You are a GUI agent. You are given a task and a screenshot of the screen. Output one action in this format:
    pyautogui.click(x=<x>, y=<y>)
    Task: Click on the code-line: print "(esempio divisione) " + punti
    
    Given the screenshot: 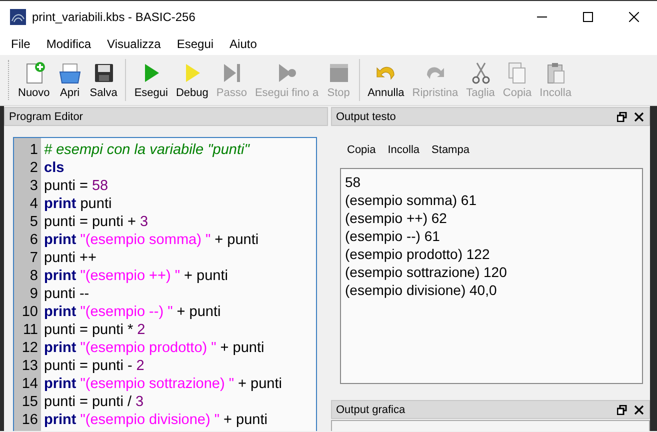 What is the action you would take?
    pyautogui.click(x=155, y=420)
    